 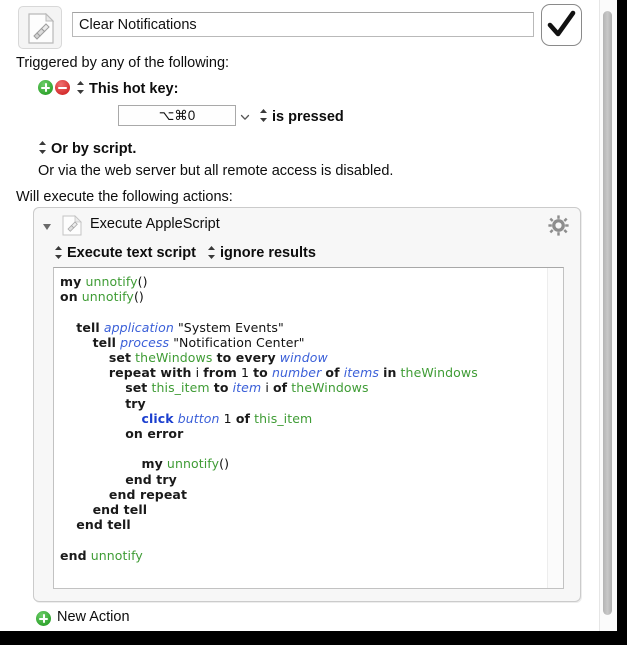 What do you see at coordinates (308, 117) in the screenshot?
I see `hotkey-condition-label: is pressed` at bounding box center [308, 117].